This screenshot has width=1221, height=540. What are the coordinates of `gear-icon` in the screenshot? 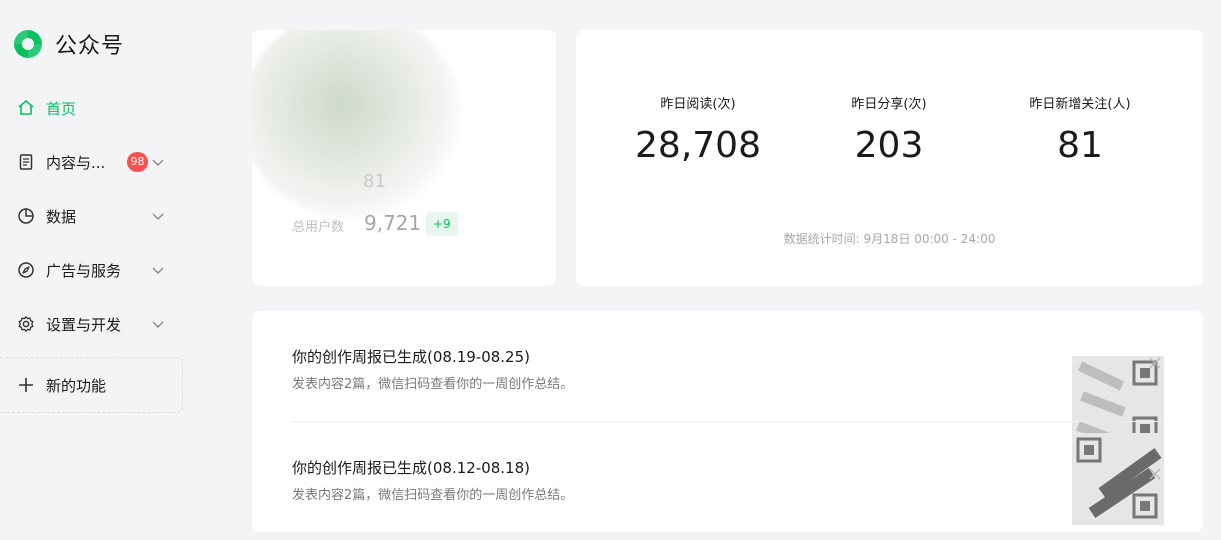 It's located at (26, 324).